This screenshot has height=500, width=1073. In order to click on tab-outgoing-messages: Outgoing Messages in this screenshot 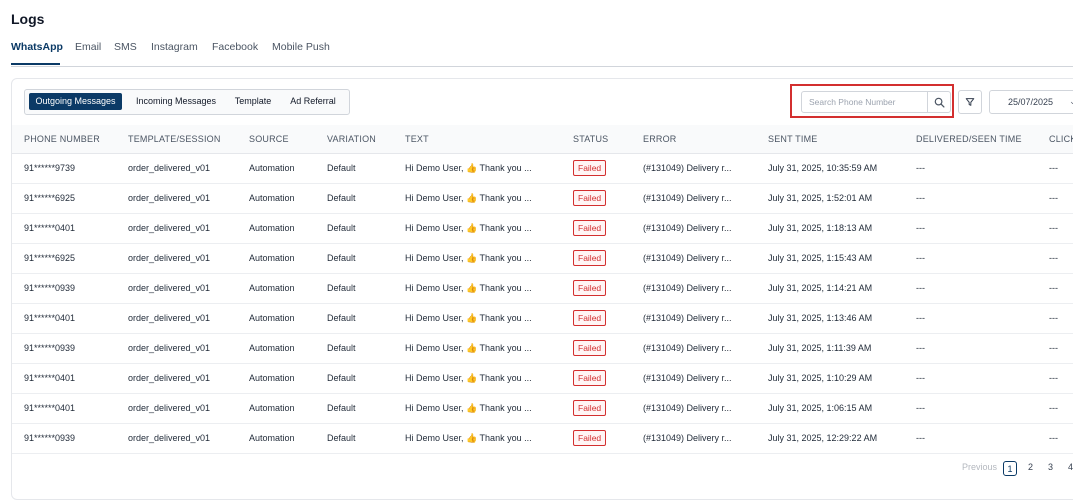, I will do `click(75, 101)`.